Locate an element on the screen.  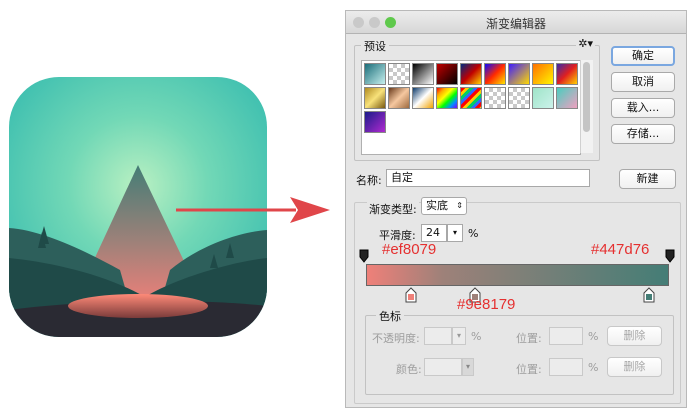
color-position-label: 位置: is located at coordinates (529, 369).